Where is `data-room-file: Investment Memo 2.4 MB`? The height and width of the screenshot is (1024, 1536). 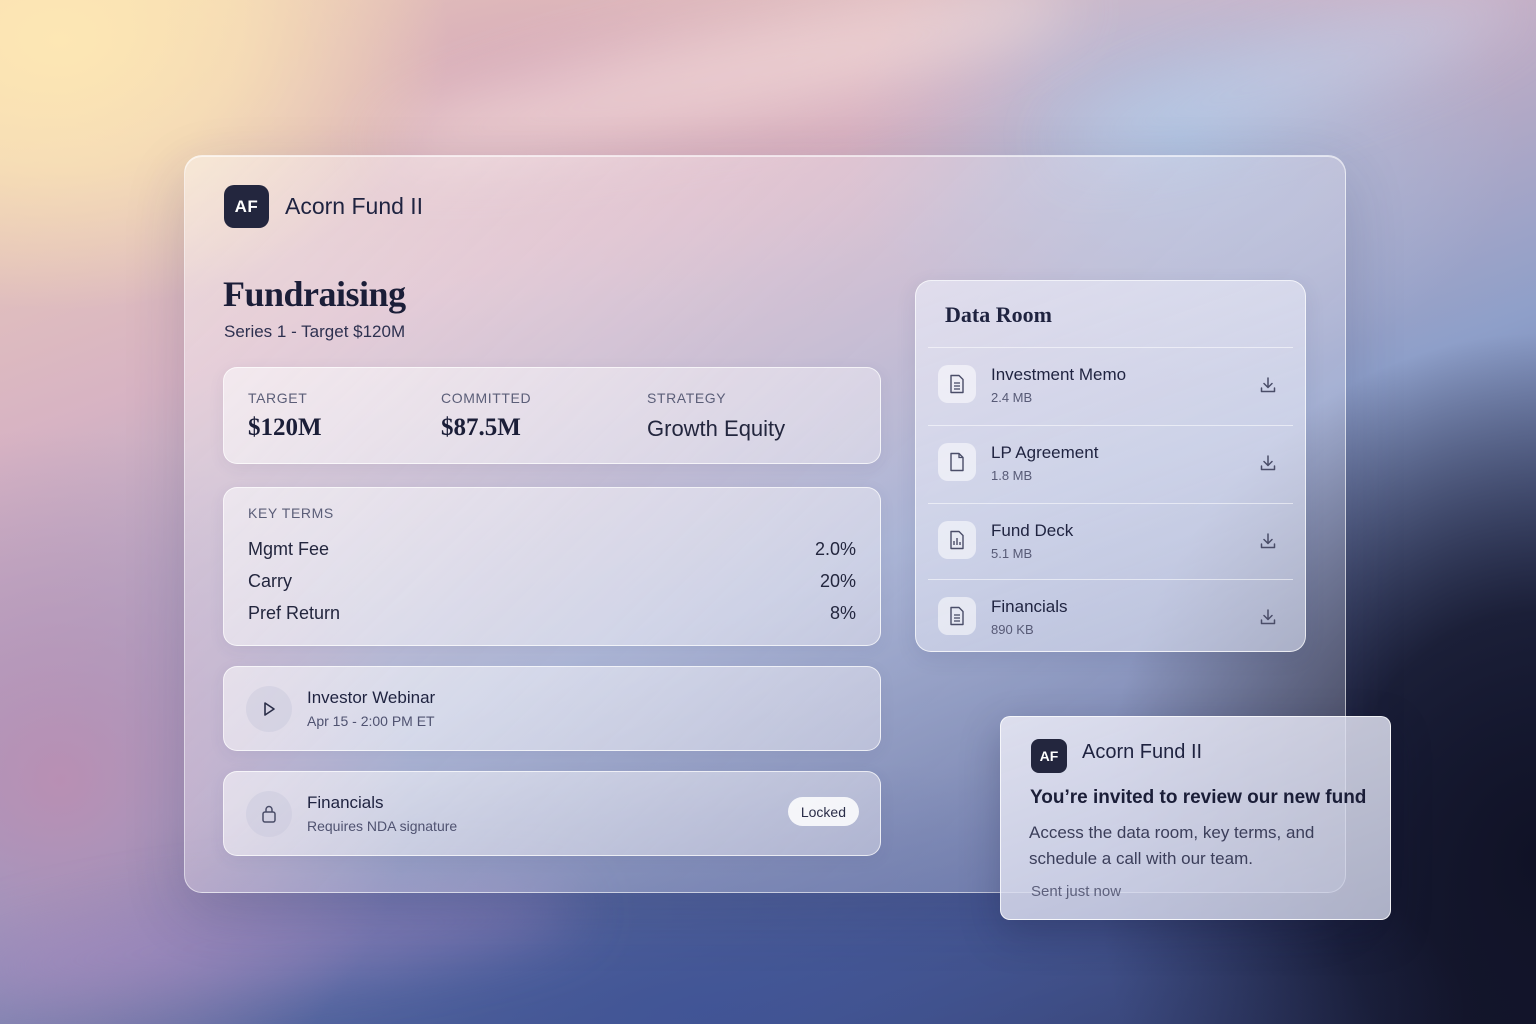 data-room-file: Investment Memo 2.4 MB is located at coordinates (1110, 385).